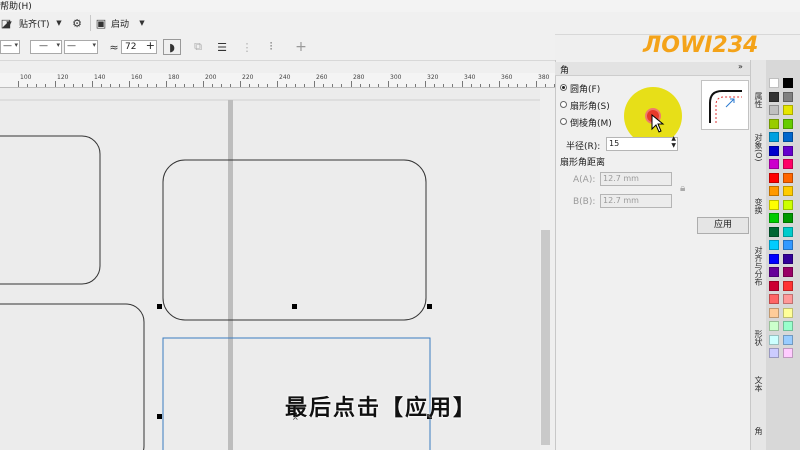  Describe the element at coordinates (636, 179) in the screenshot. I see `a-distance-input: 12.7 mm` at that location.